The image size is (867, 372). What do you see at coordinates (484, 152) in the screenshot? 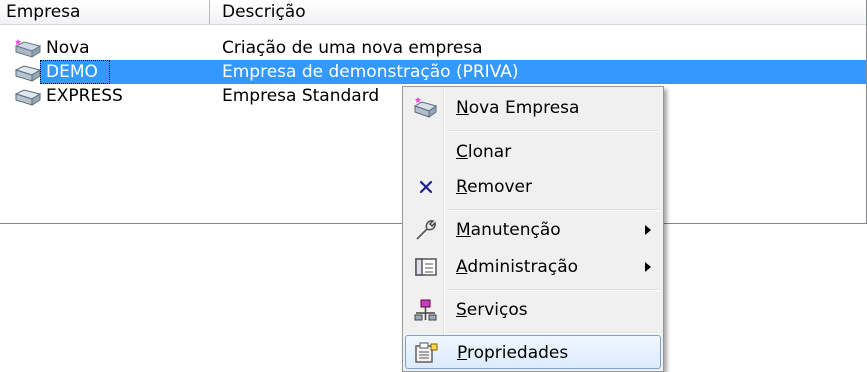
I see `menu-item-label: Clonar` at bounding box center [484, 152].